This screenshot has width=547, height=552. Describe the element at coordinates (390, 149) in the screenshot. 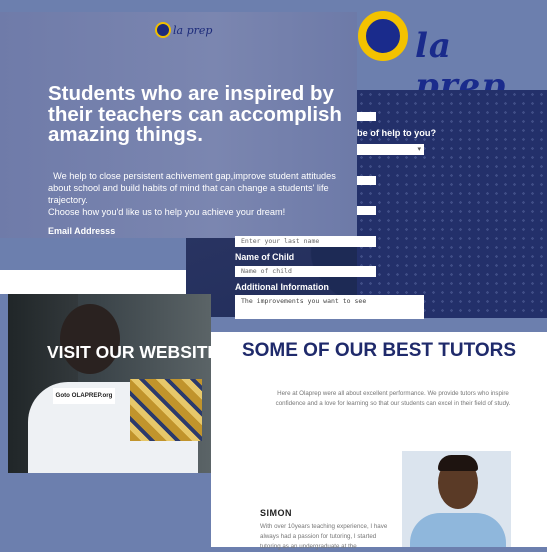

I see `help-select: ▾` at that location.